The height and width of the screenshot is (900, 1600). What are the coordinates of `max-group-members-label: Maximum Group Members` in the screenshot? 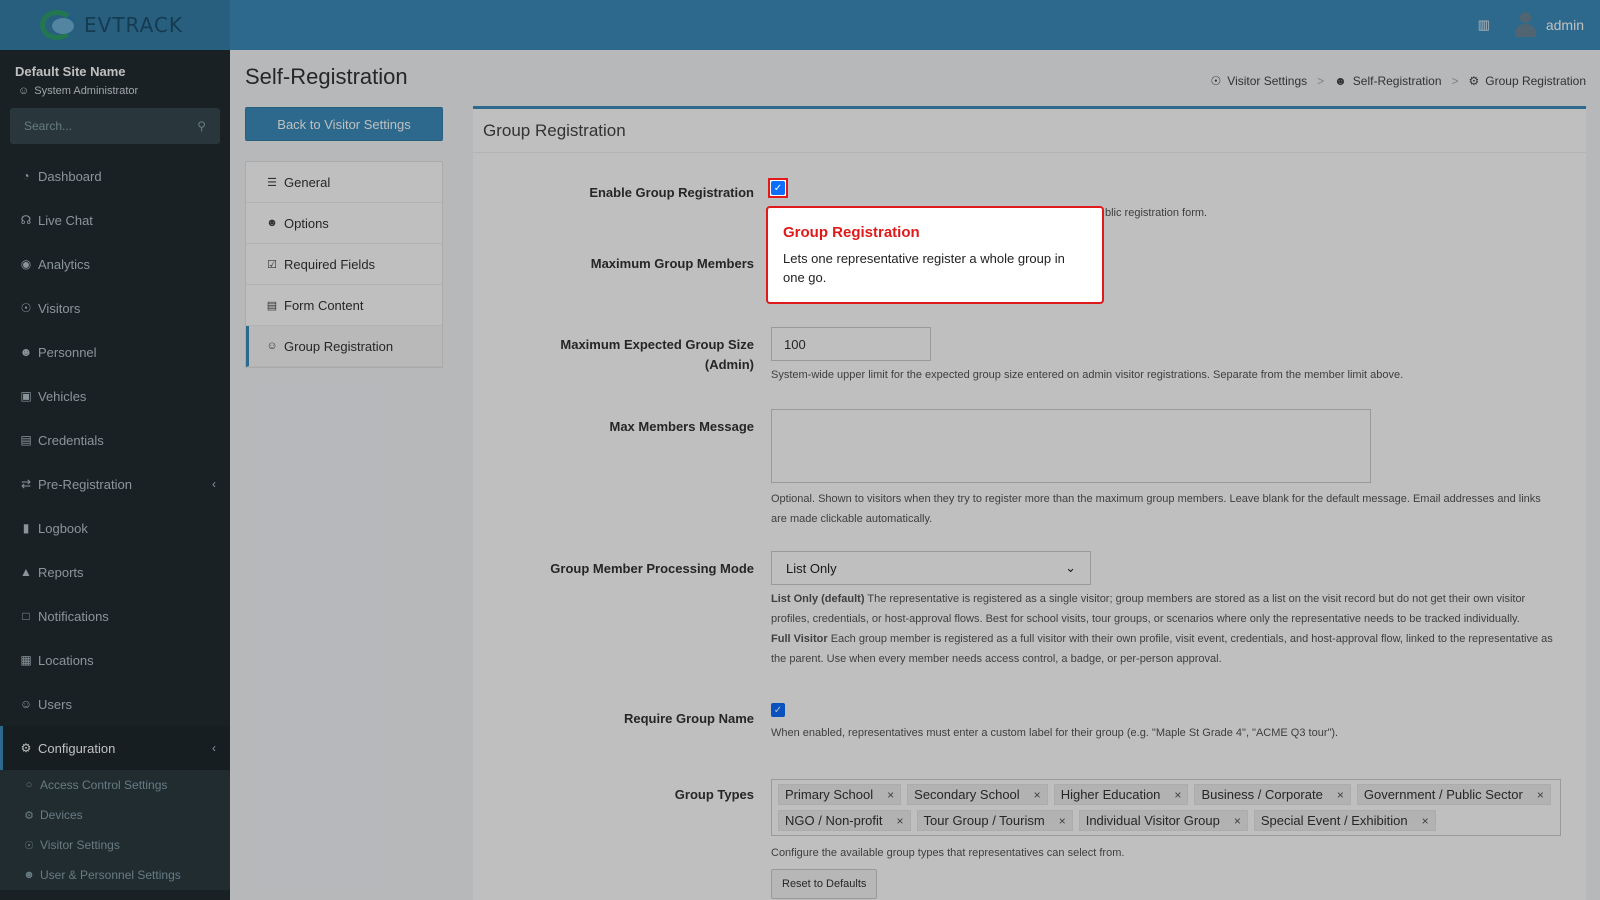 It's located at (672, 263).